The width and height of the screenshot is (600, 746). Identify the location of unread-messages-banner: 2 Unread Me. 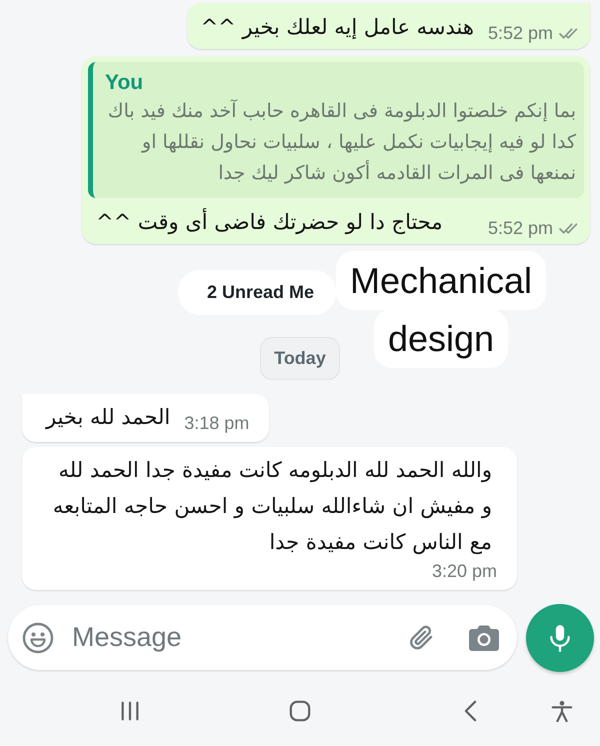
(257, 292).